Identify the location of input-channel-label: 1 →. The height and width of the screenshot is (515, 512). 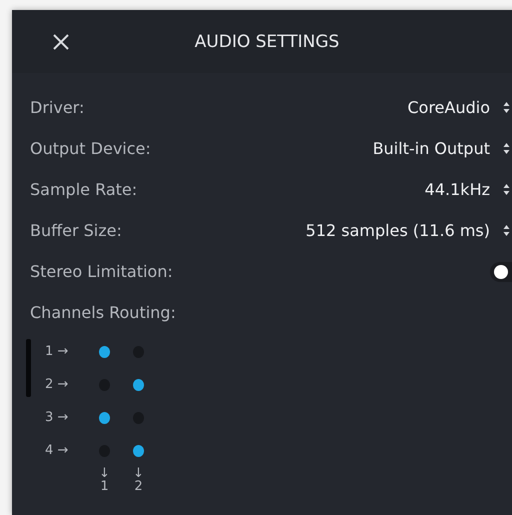
(57, 351).